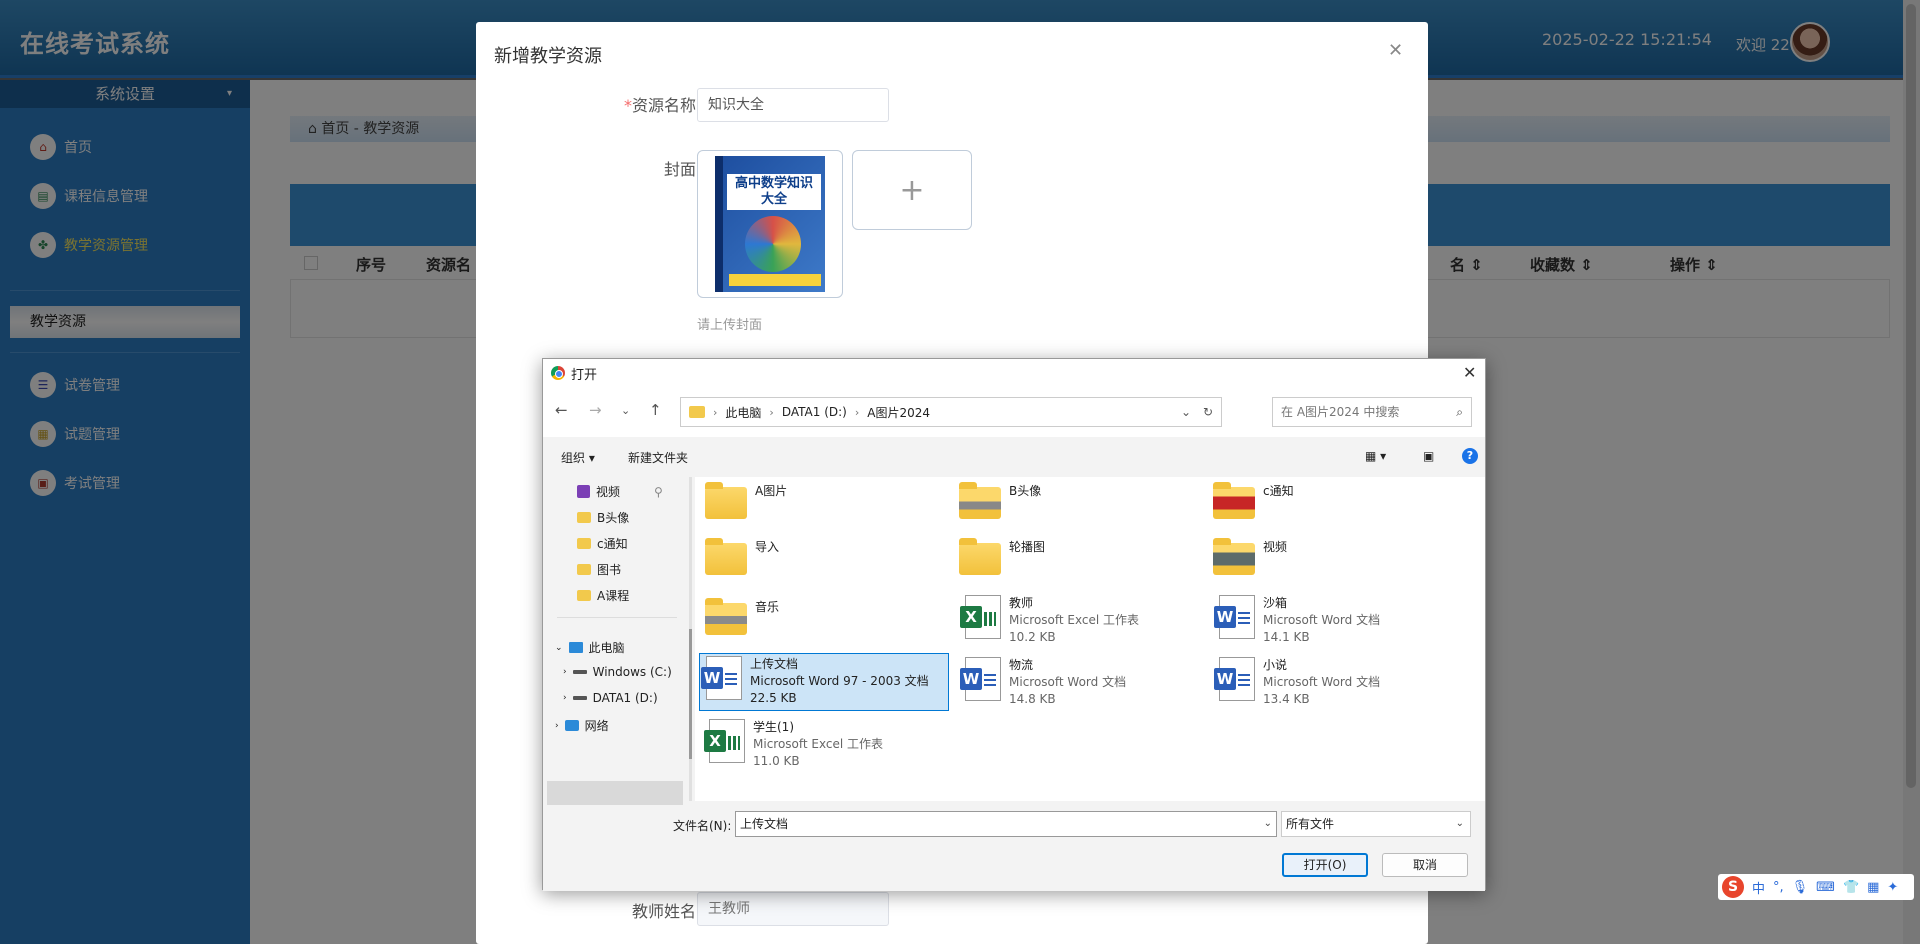 The height and width of the screenshot is (944, 1920). Describe the element at coordinates (613, 518) in the screenshot. I see `nav-item-label: B头像` at that location.